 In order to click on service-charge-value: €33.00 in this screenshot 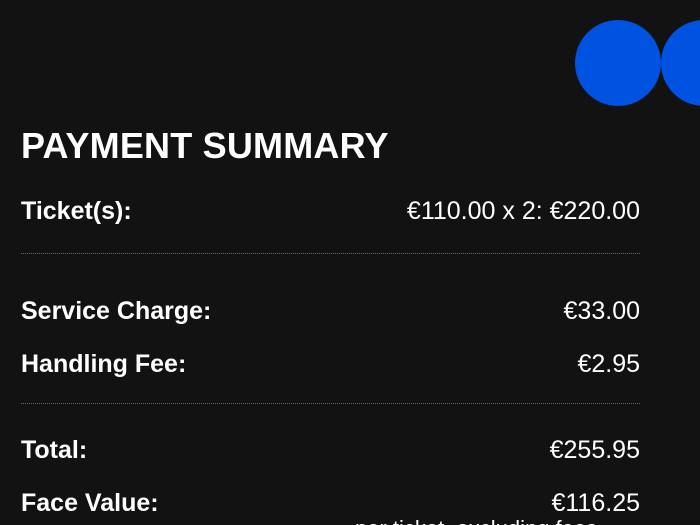, I will do `click(601, 311)`.